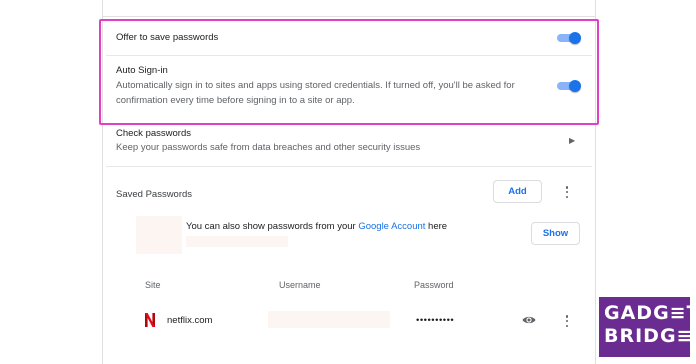 The height and width of the screenshot is (364, 696). Describe the element at coordinates (391, 226) in the screenshot. I see `google-account-link: Google Account` at that location.